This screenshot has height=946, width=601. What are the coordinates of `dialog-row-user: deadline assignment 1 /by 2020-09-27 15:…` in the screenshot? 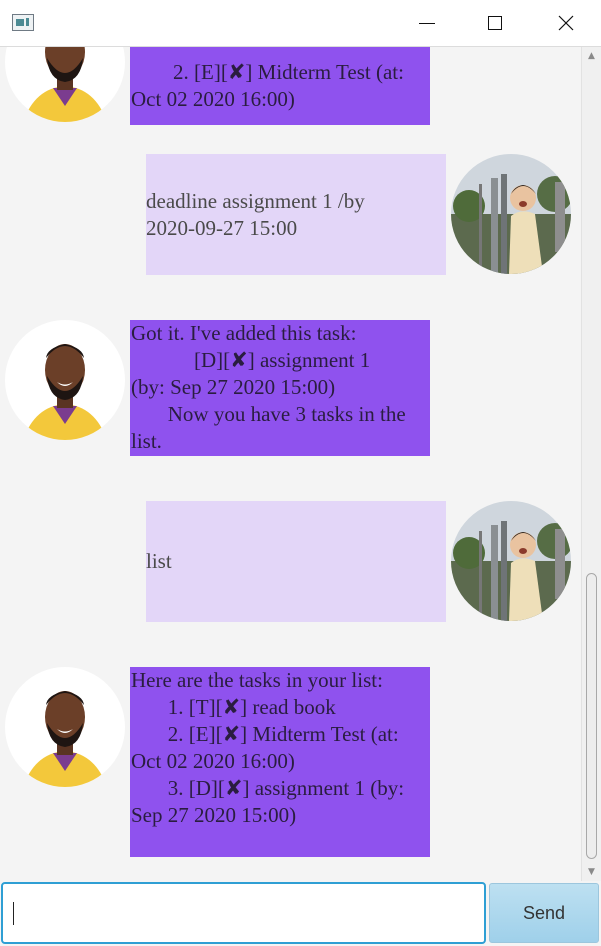 It's located at (290, 215).